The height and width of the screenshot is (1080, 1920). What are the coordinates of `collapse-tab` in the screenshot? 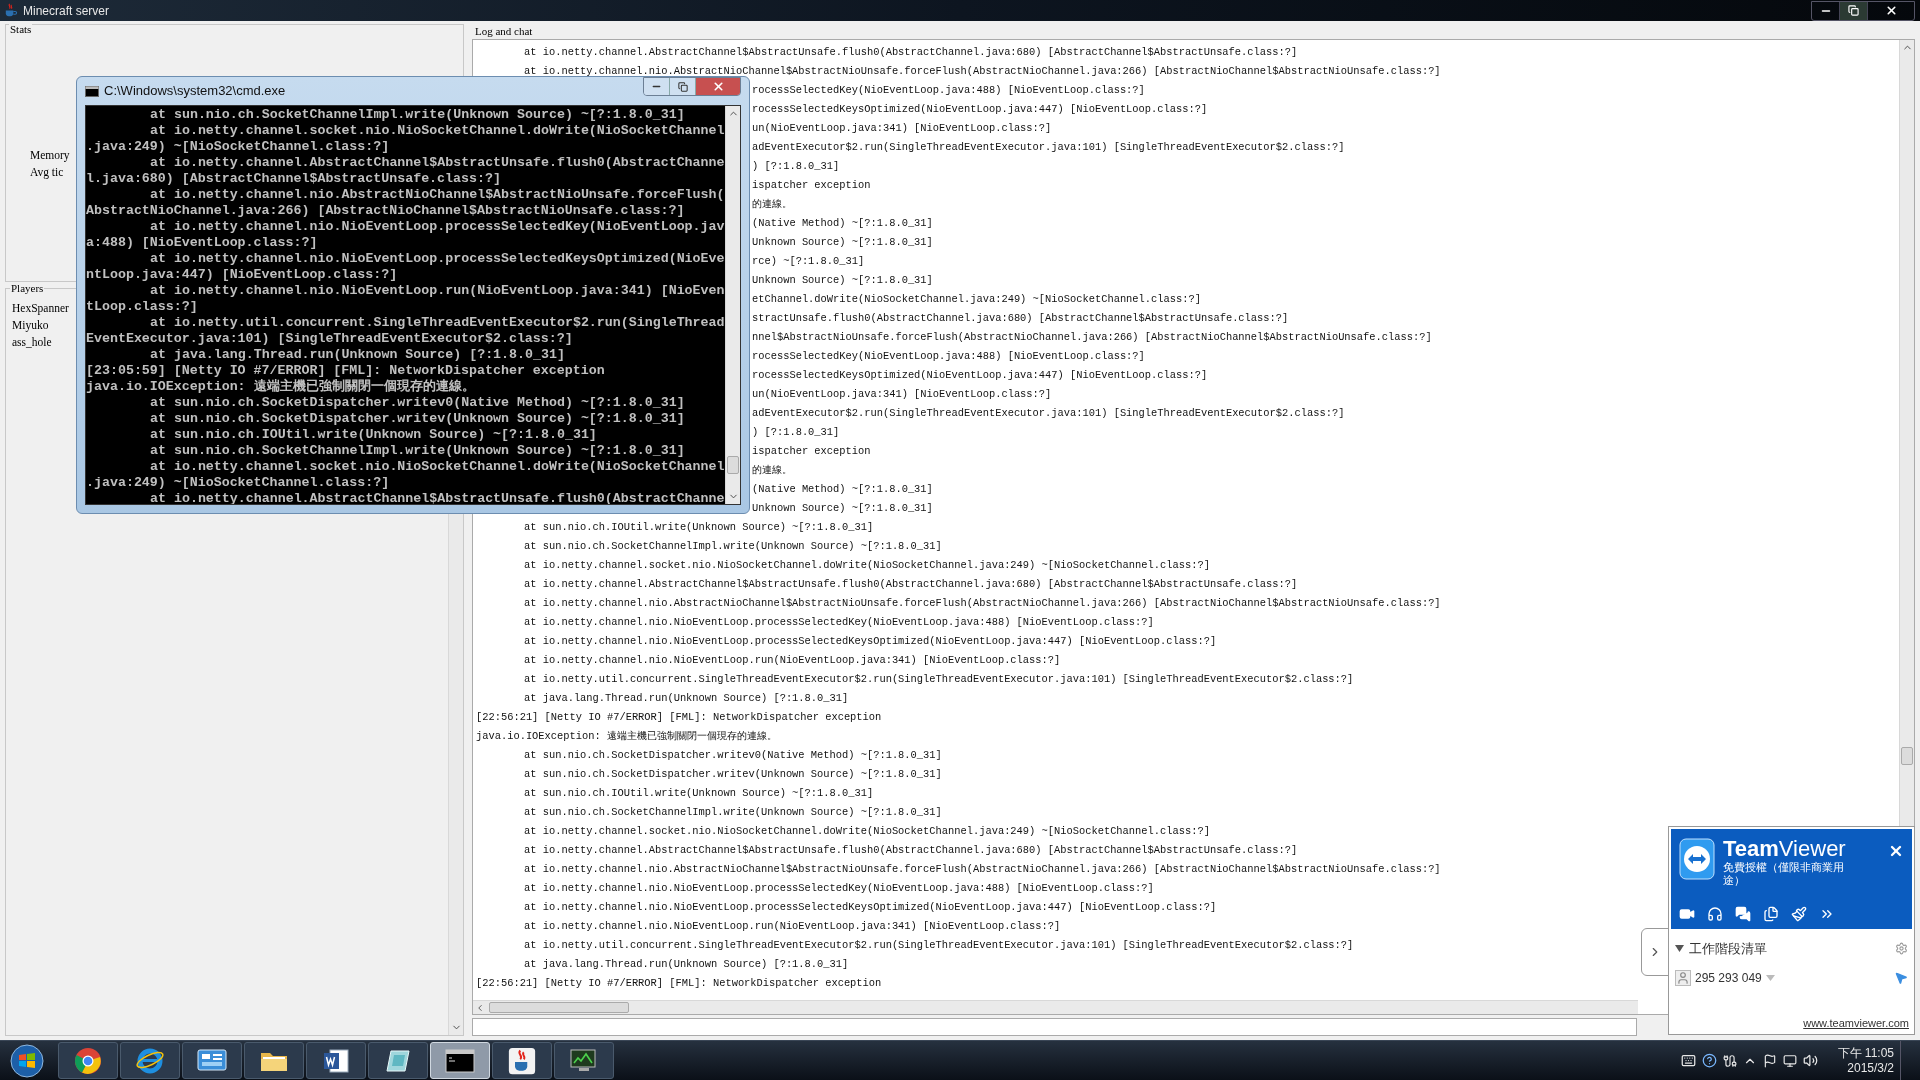 It's located at (1655, 952).